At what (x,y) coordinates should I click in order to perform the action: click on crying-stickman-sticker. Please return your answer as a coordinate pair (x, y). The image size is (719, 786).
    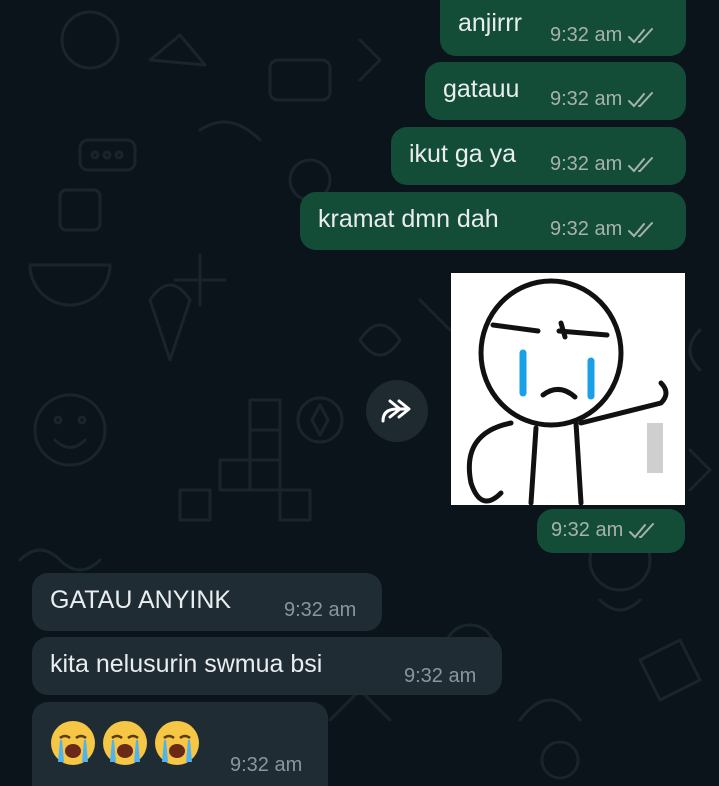
    Looking at the image, I should click on (567, 392).